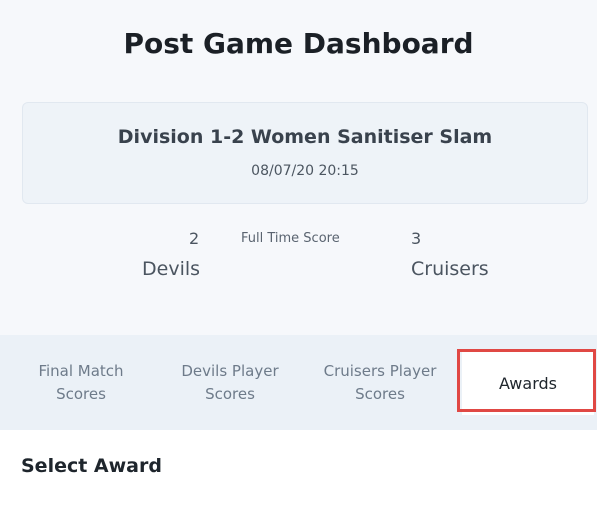 Image resolution: width=597 pixels, height=524 pixels. What do you see at coordinates (194, 238) in the screenshot?
I see `home-team-score: 2` at bounding box center [194, 238].